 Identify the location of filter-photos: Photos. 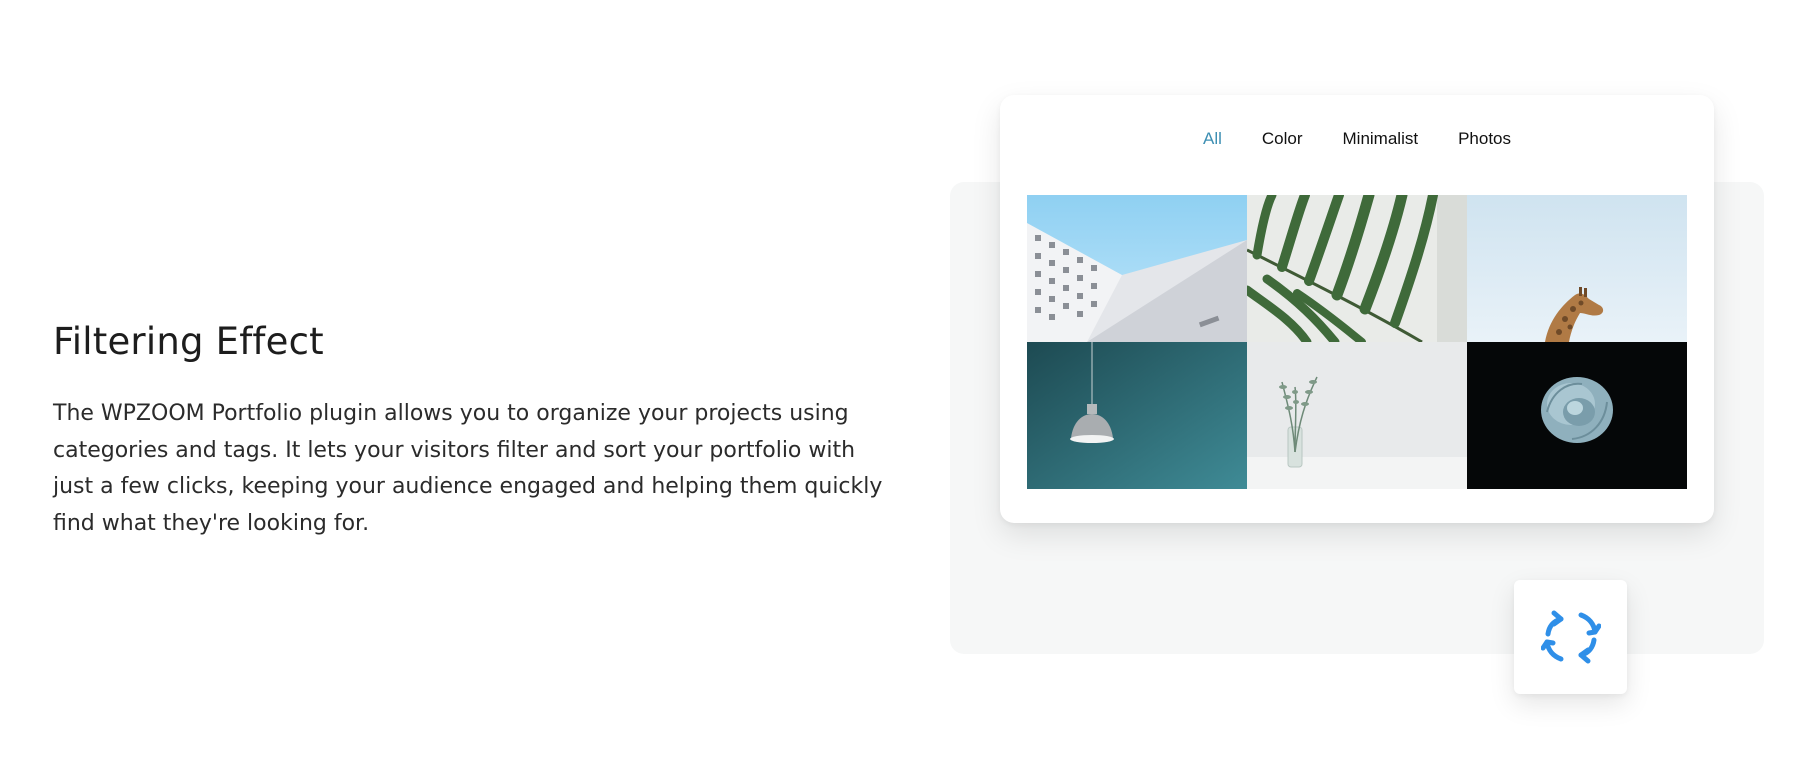
(1484, 139).